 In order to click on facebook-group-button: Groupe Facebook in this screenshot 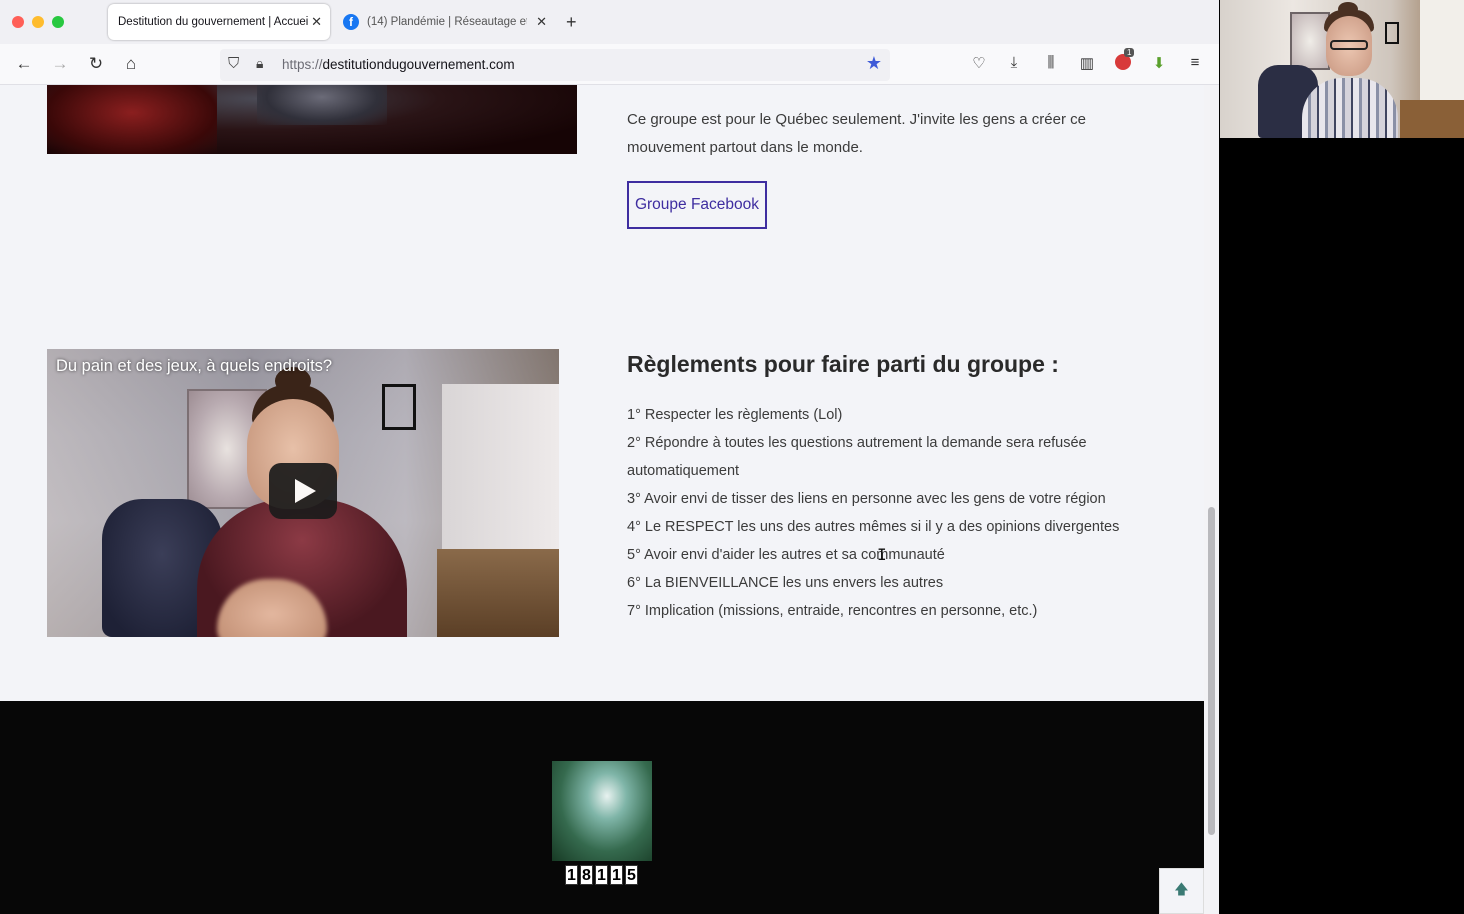, I will do `click(697, 205)`.